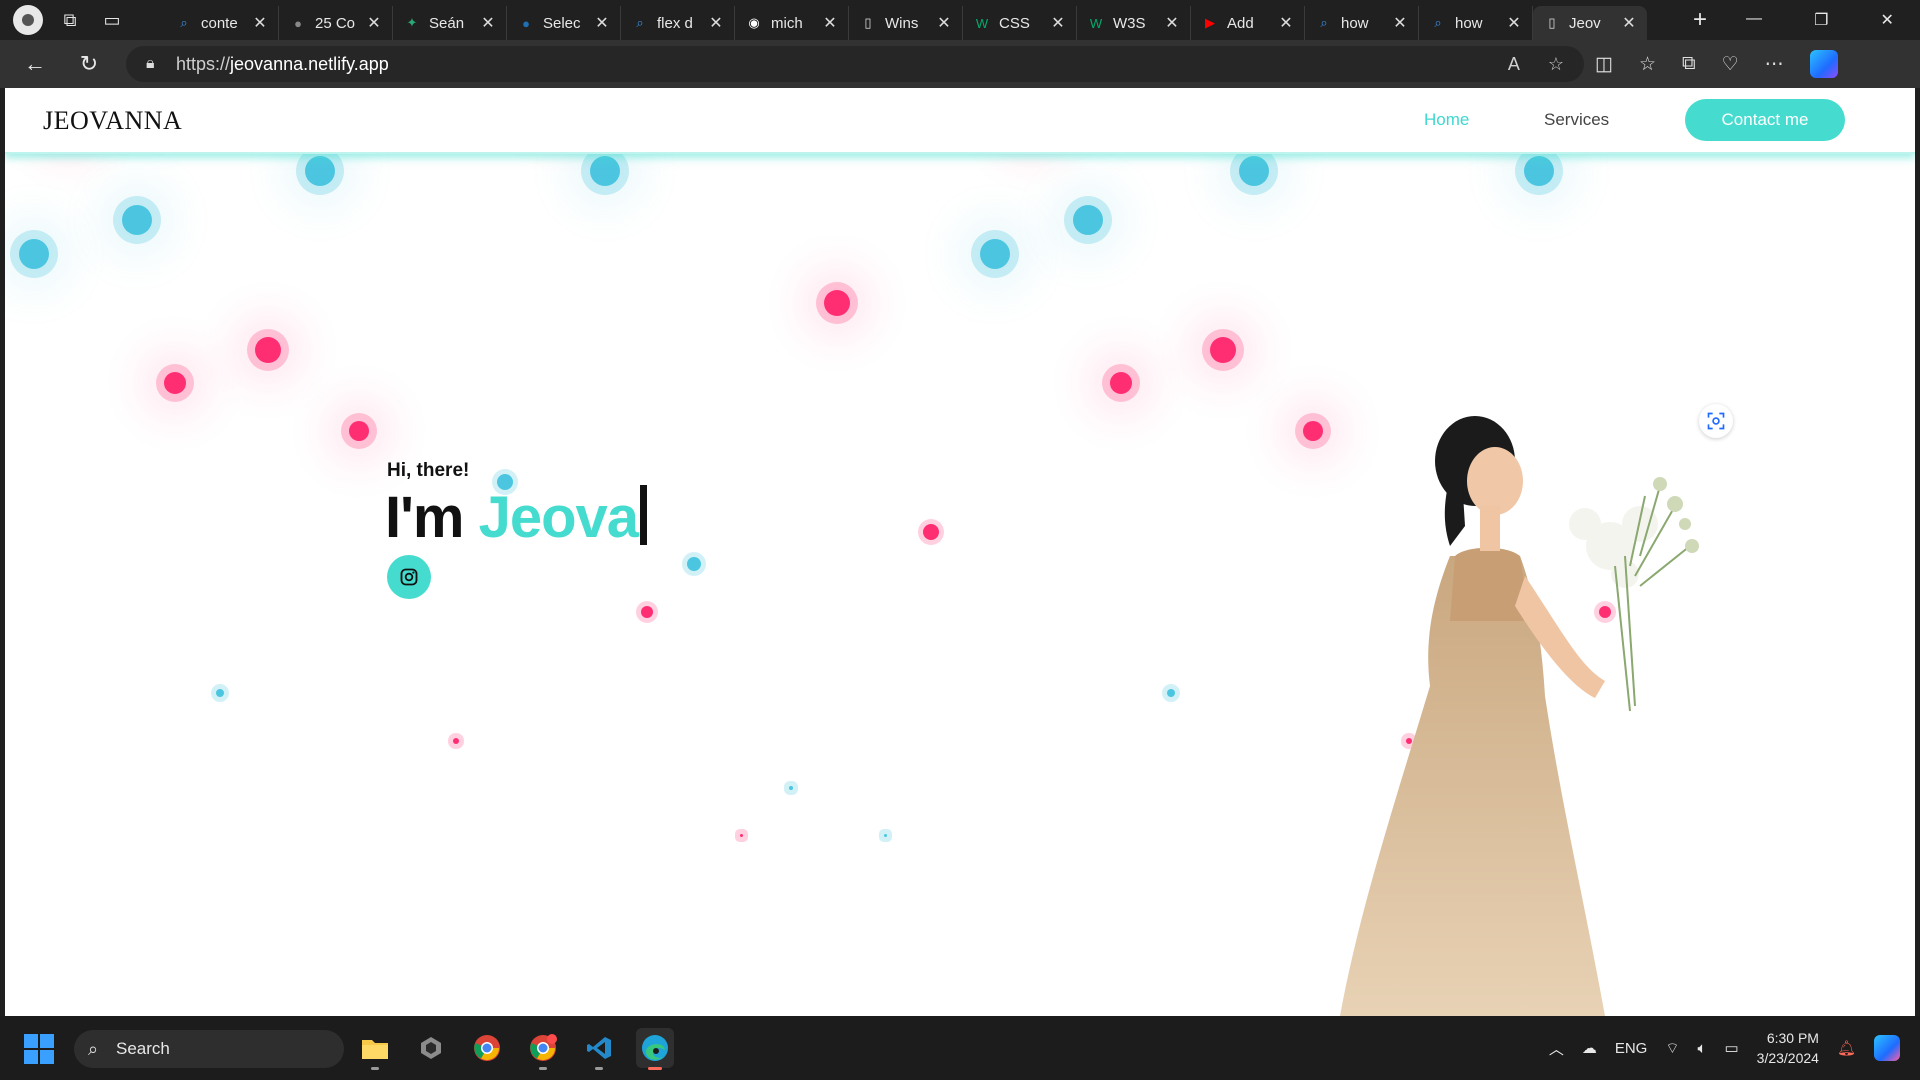 The height and width of the screenshot is (1080, 1920). What do you see at coordinates (1887, 20) in the screenshot?
I see `close-window-icon: ✕` at bounding box center [1887, 20].